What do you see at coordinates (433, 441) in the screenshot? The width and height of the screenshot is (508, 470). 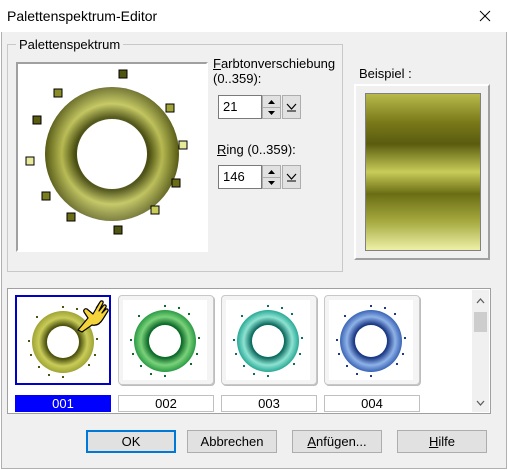 I see `help-mnemonic: H` at bounding box center [433, 441].